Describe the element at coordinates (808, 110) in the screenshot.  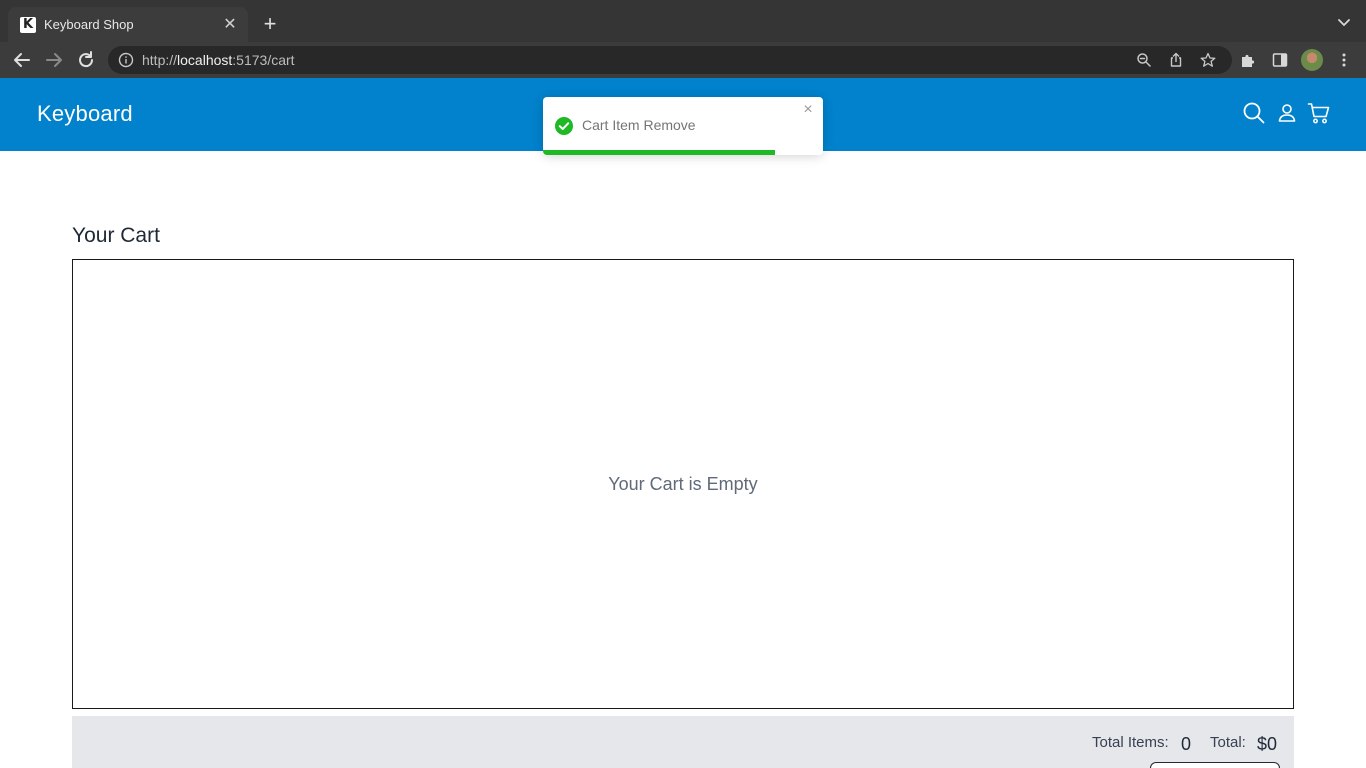
I see `toast-close-icon: ×` at that location.